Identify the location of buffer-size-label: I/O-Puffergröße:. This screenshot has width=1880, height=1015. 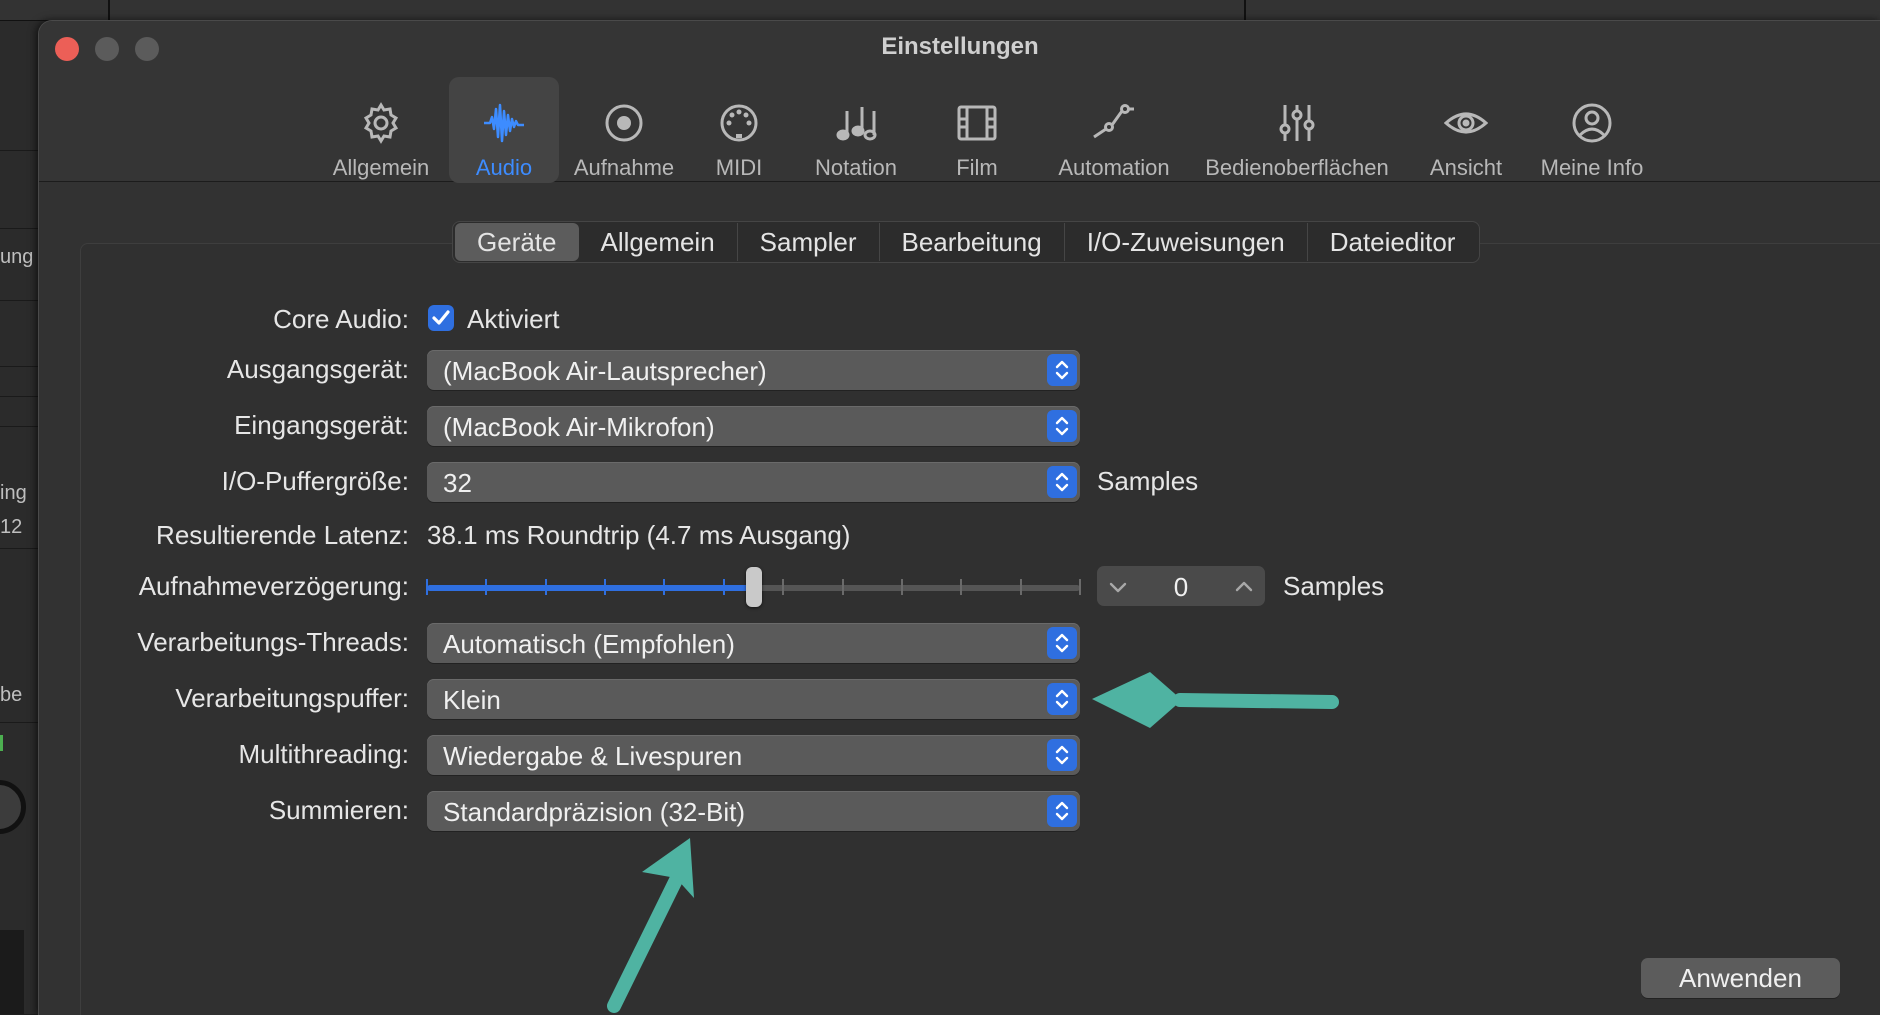
(315, 481).